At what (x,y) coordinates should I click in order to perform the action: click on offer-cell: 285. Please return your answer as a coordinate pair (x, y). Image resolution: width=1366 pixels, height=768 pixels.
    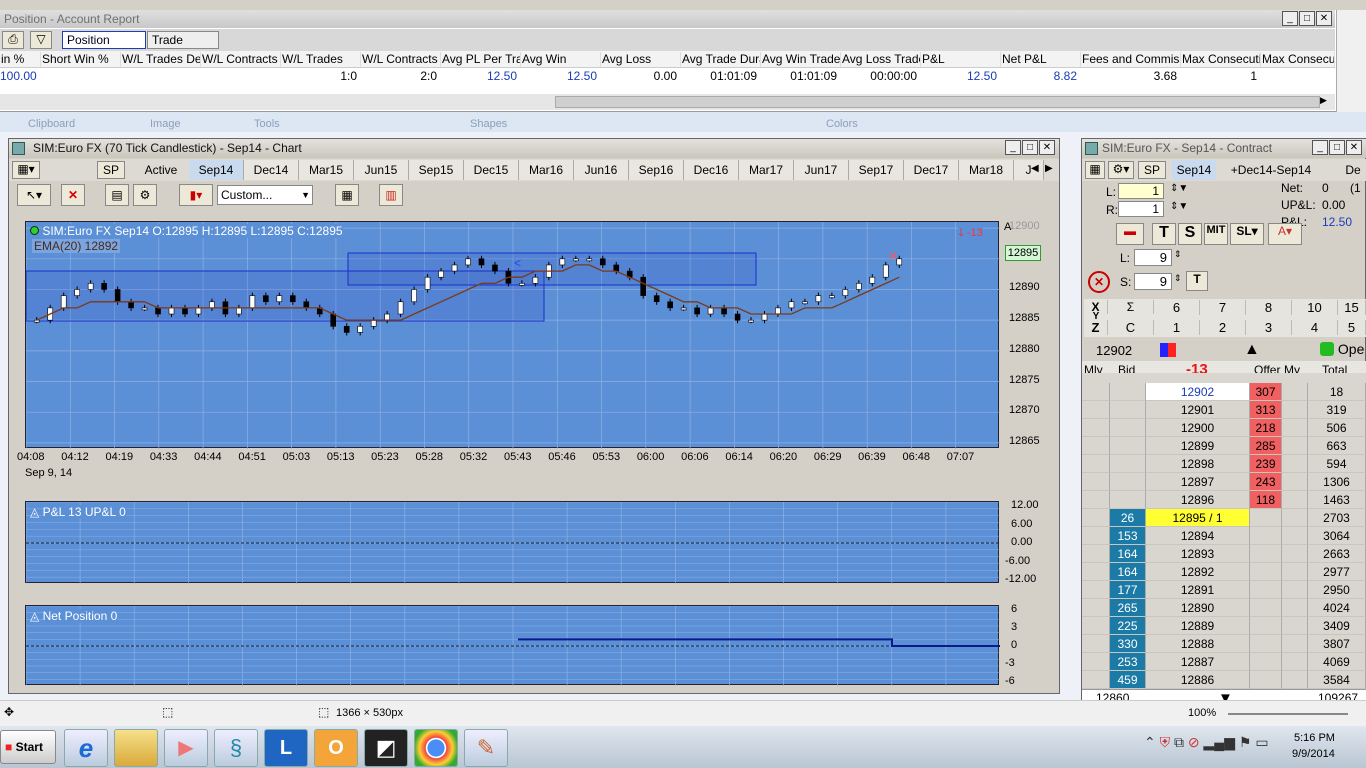
    Looking at the image, I should click on (1266, 446).